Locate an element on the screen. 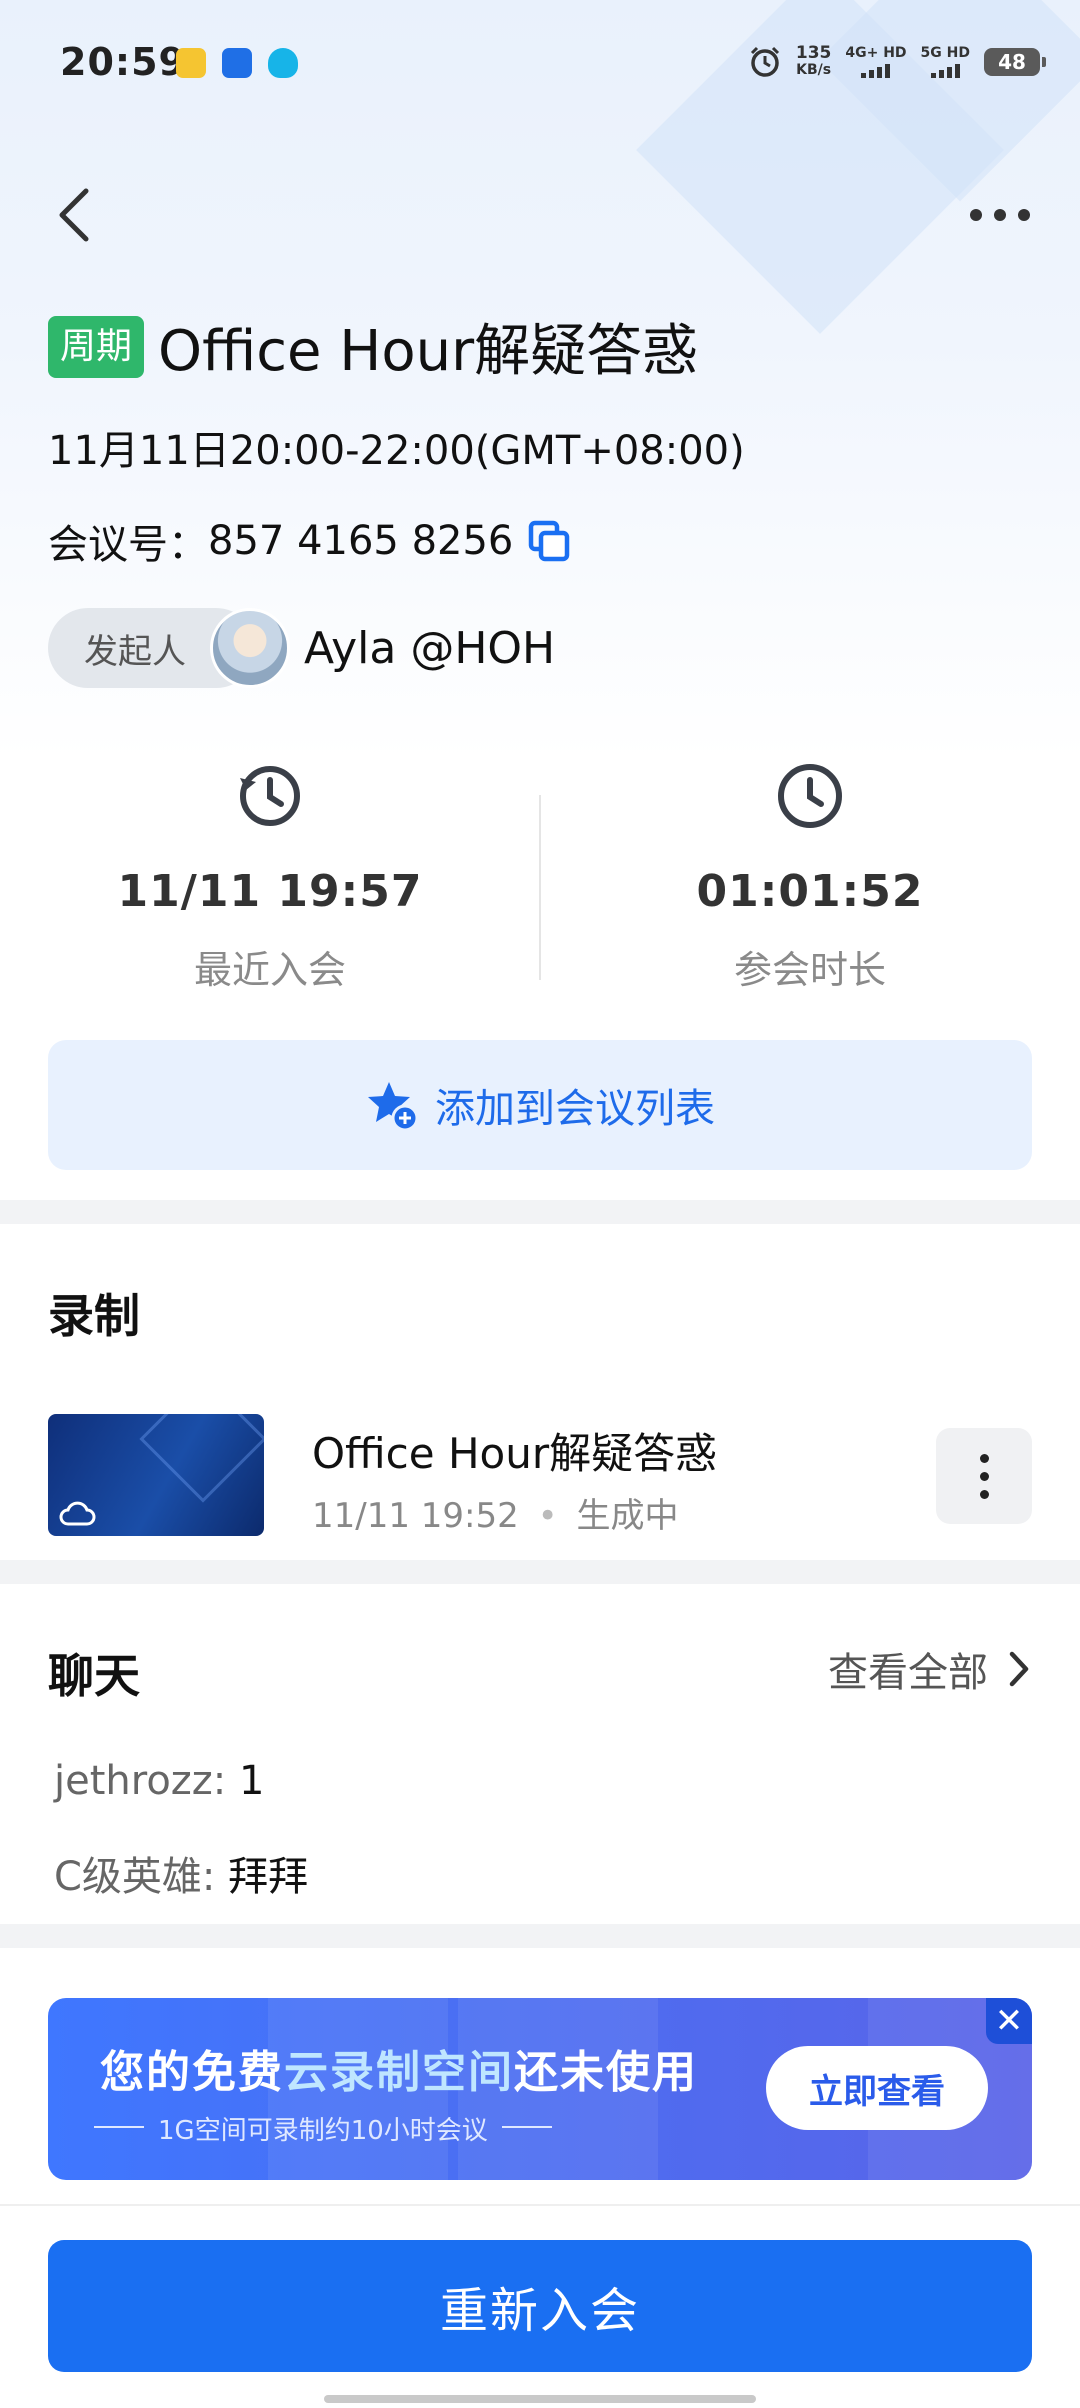  chat-section-title: 聊天 is located at coordinates (93, 1674).